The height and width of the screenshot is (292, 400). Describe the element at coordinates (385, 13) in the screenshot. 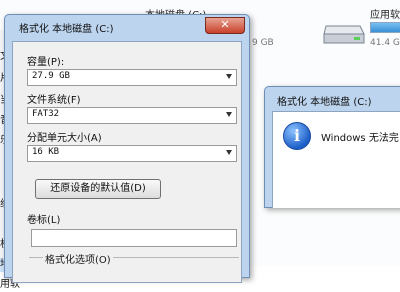

I see `drive-d-name: 应用软` at that location.